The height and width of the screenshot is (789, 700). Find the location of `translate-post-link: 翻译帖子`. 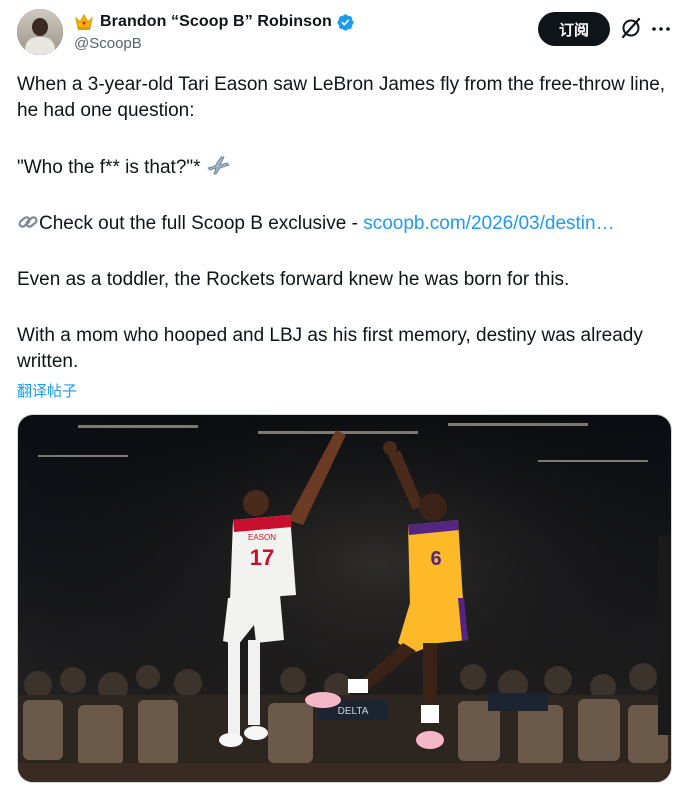

translate-post-link: 翻译帖子 is located at coordinates (47, 390).